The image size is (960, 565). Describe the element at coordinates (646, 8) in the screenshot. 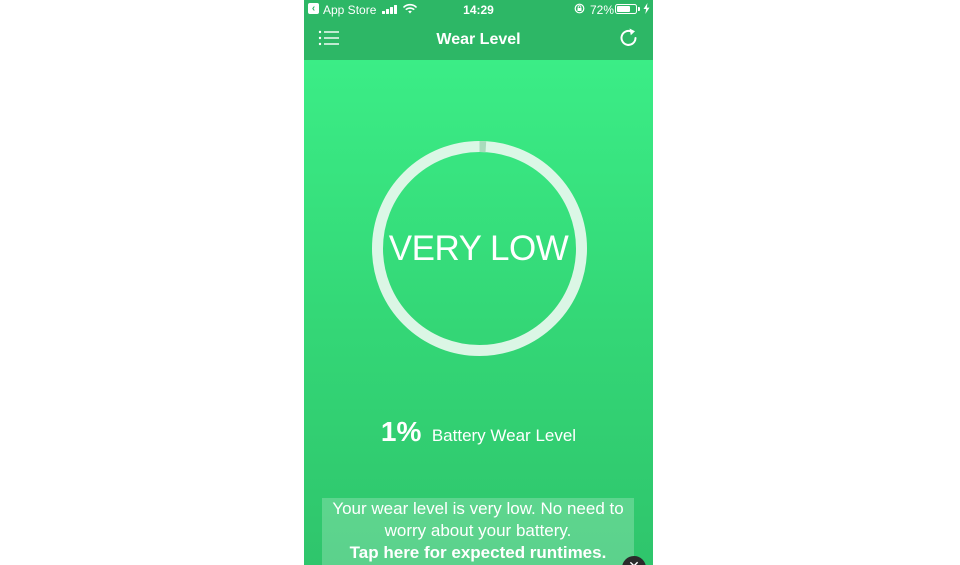

I see `charging-bolt-icon` at that location.